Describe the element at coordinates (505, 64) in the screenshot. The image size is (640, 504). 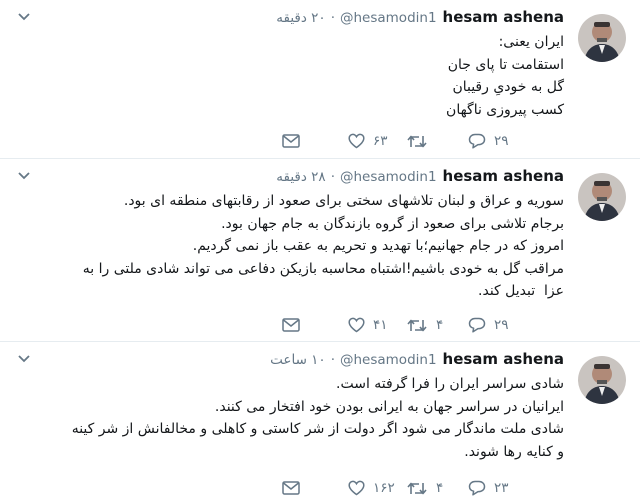
I see `tweet-line: استقامت تا پای جان` at that location.